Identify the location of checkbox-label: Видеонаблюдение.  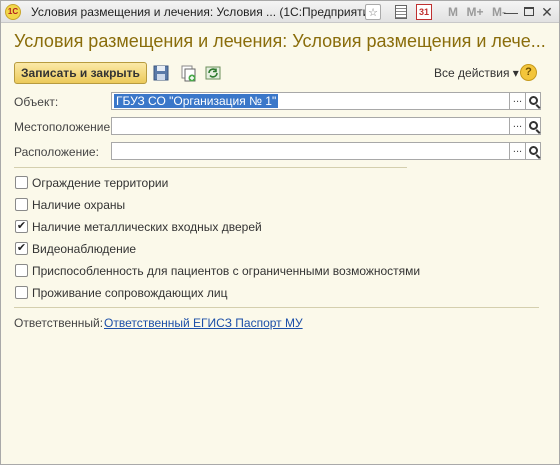
(84, 249).